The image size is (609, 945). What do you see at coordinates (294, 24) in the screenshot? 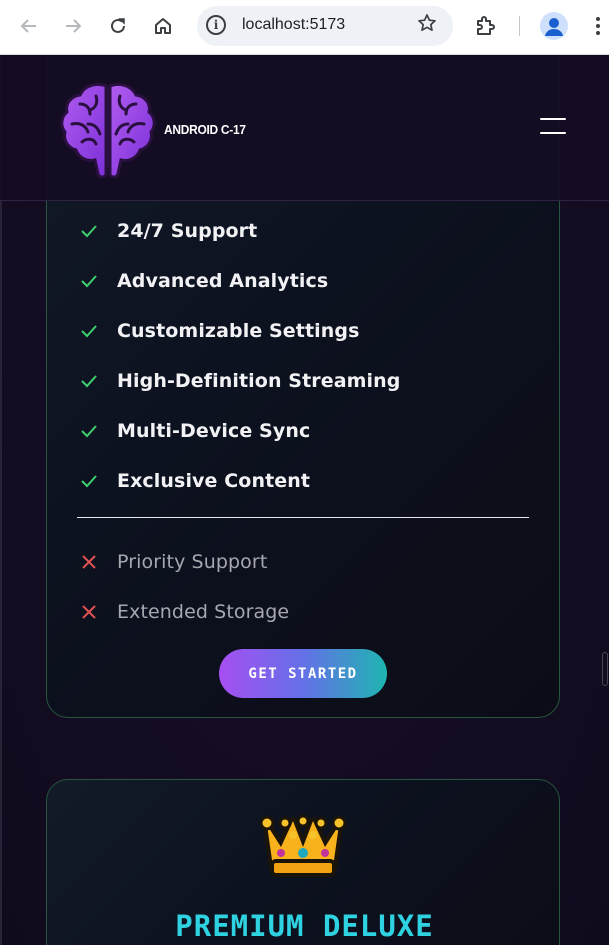
I see `url-text: localhost:5173` at bounding box center [294, 24].